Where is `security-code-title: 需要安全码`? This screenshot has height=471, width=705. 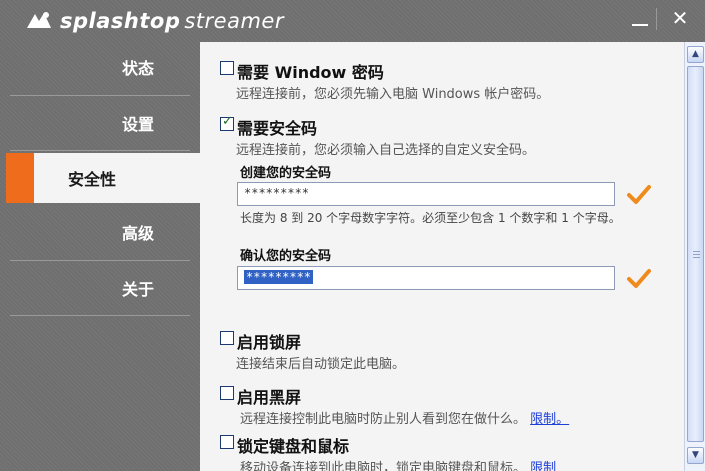
security-code-title: 需要安全码 is located at coordinates (277, 128).